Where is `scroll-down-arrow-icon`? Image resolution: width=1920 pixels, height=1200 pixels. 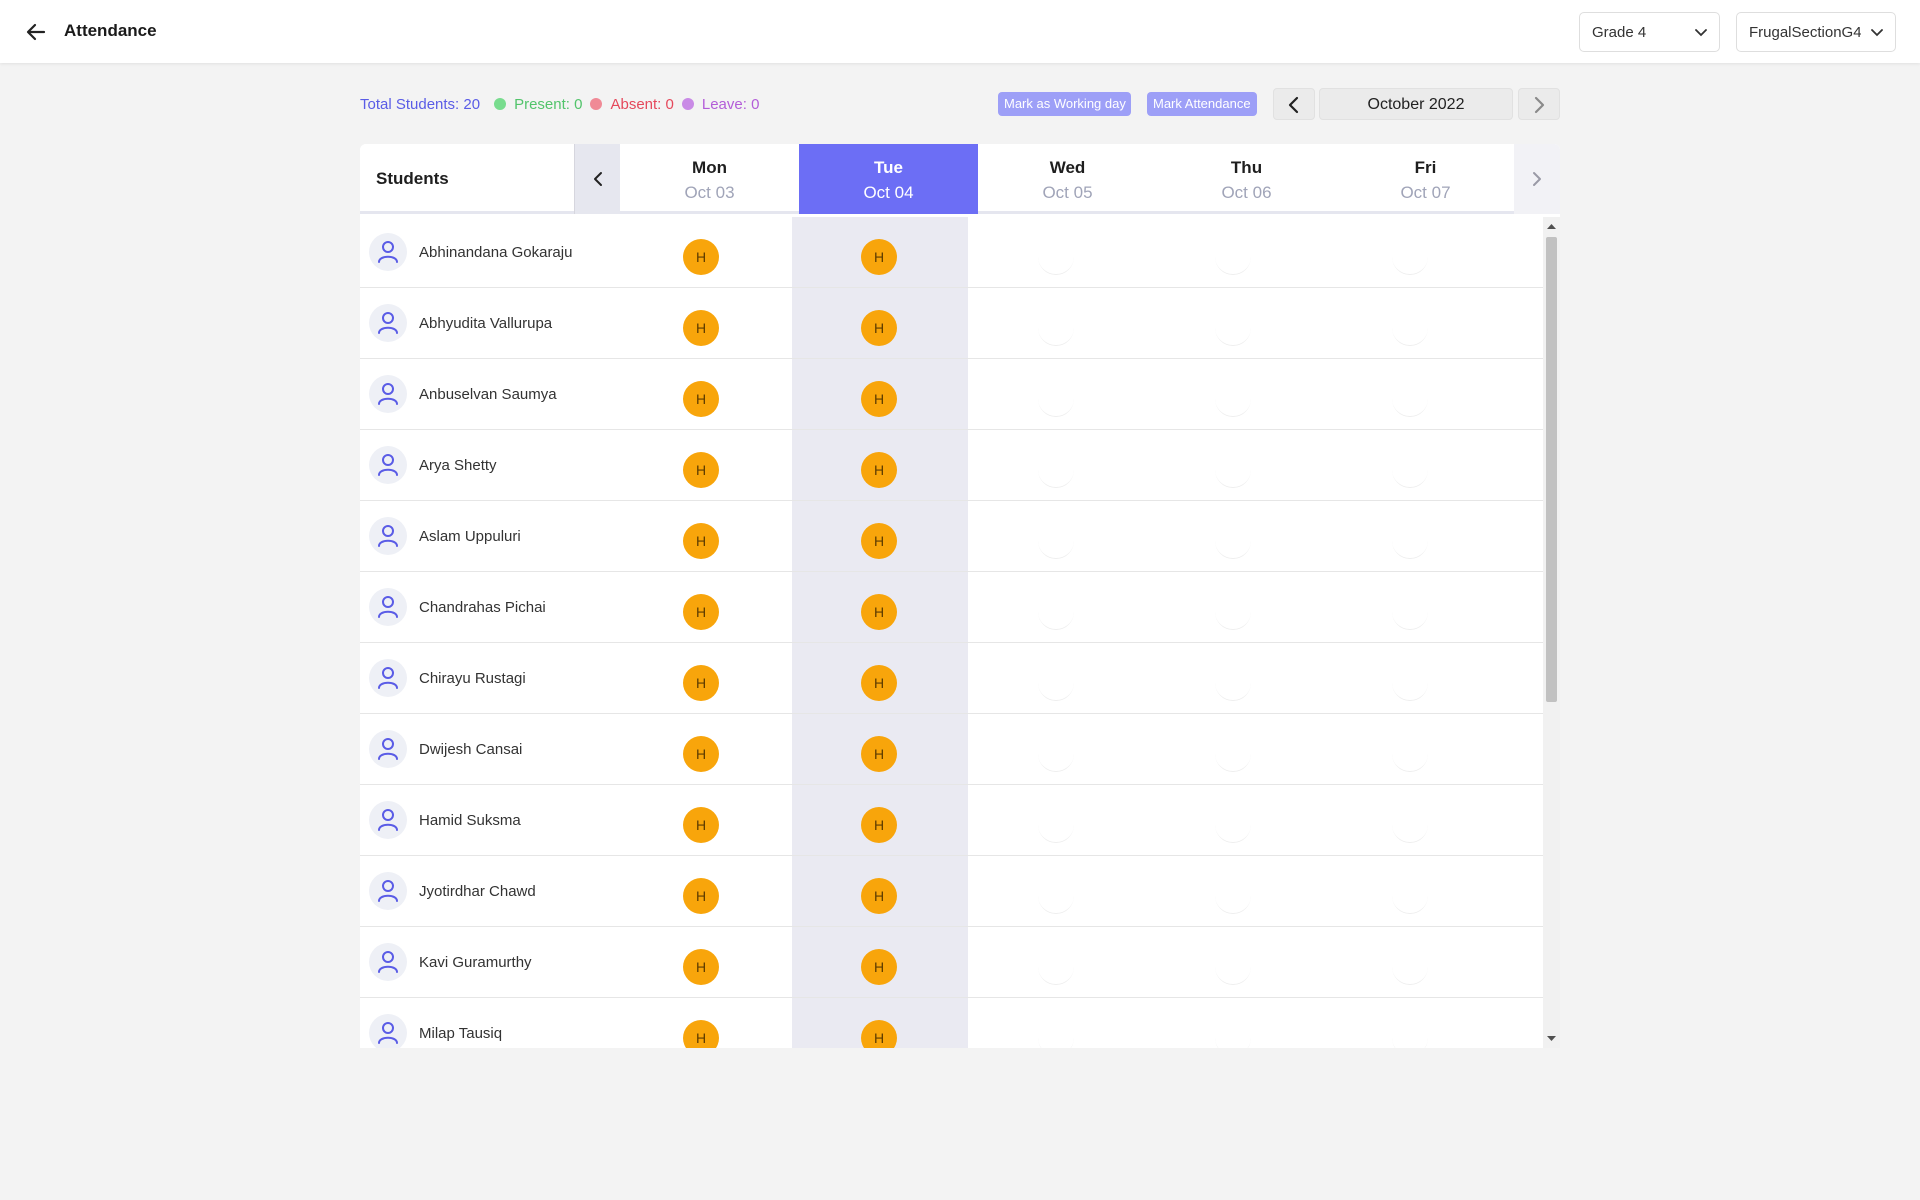
scroll-down-arrow-icon is located at coordinates (1551, 1038).